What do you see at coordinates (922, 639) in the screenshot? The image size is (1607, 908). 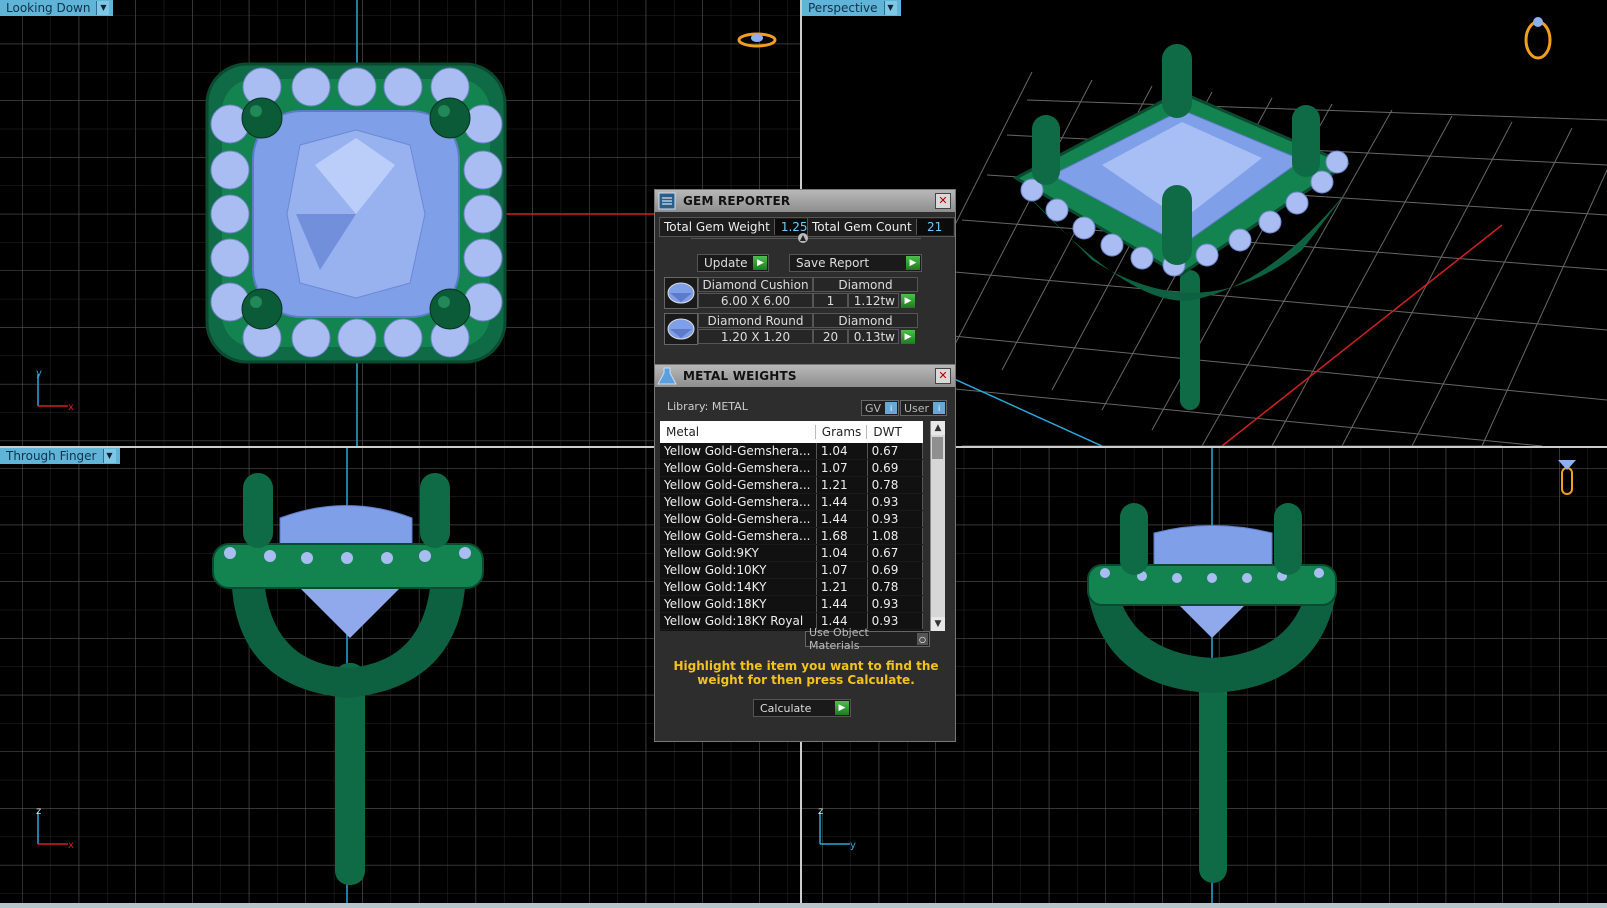 I see `options-icon: ○` at bounding box center [922, 639].